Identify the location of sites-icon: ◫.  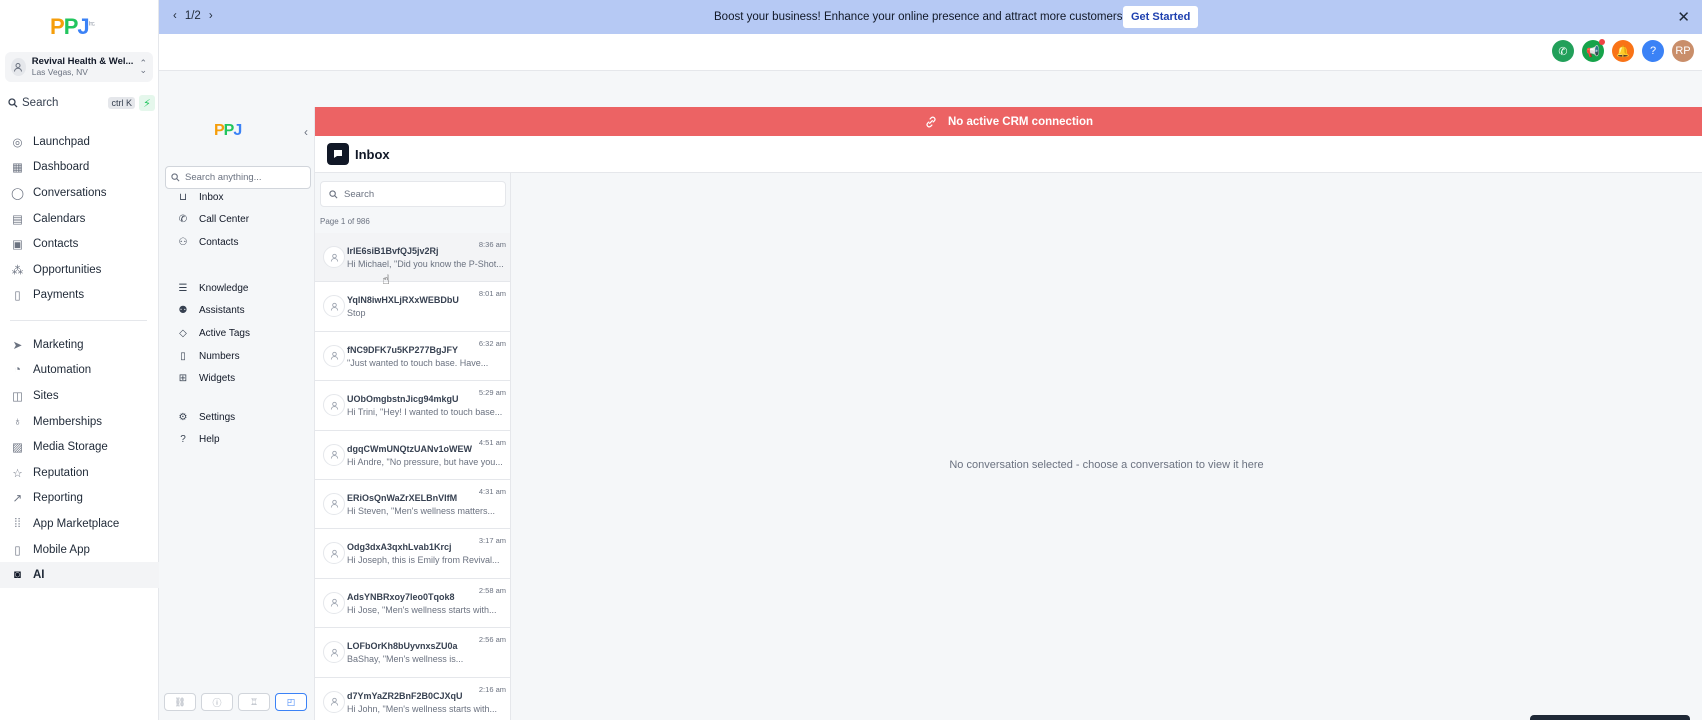
(17, 396).